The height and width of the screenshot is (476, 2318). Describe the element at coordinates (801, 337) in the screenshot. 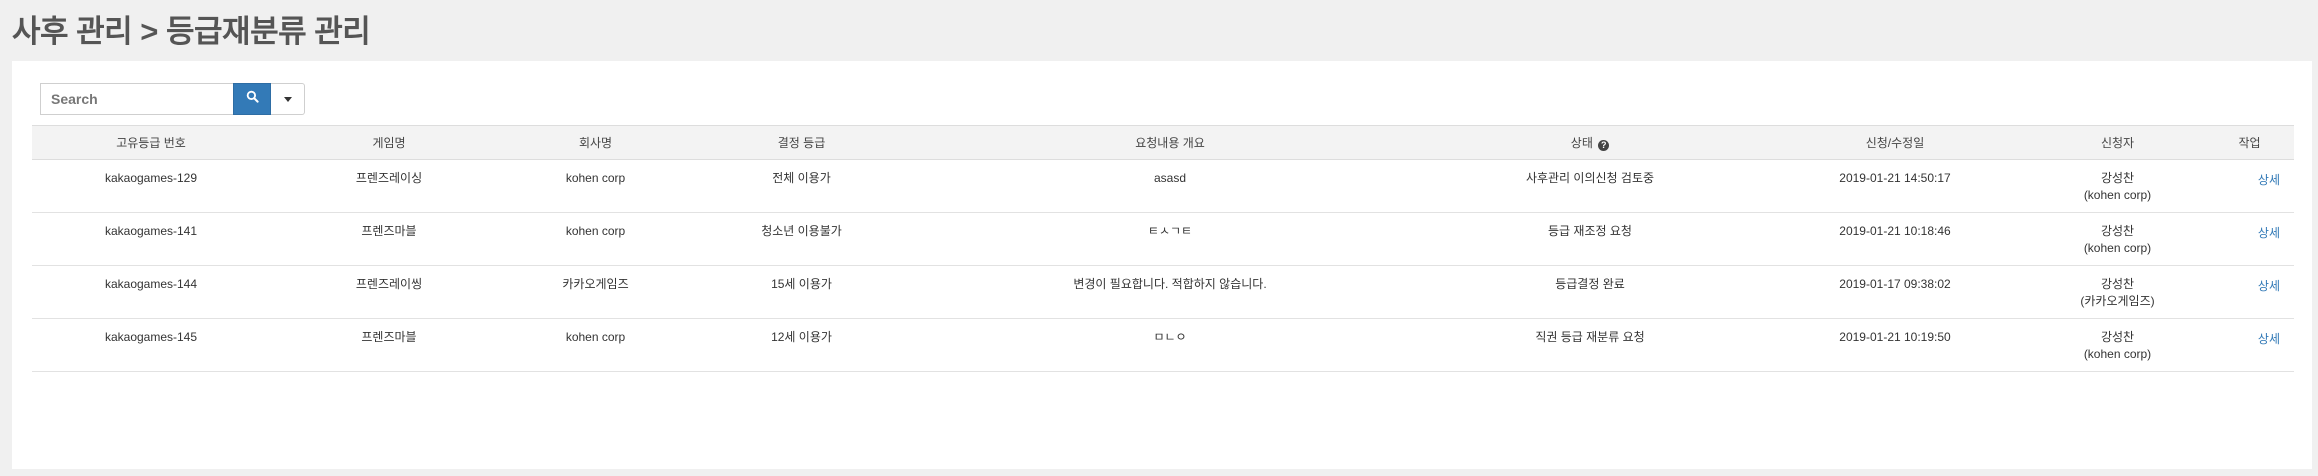

I see `cell-rating: 12세 이용가` at that location.